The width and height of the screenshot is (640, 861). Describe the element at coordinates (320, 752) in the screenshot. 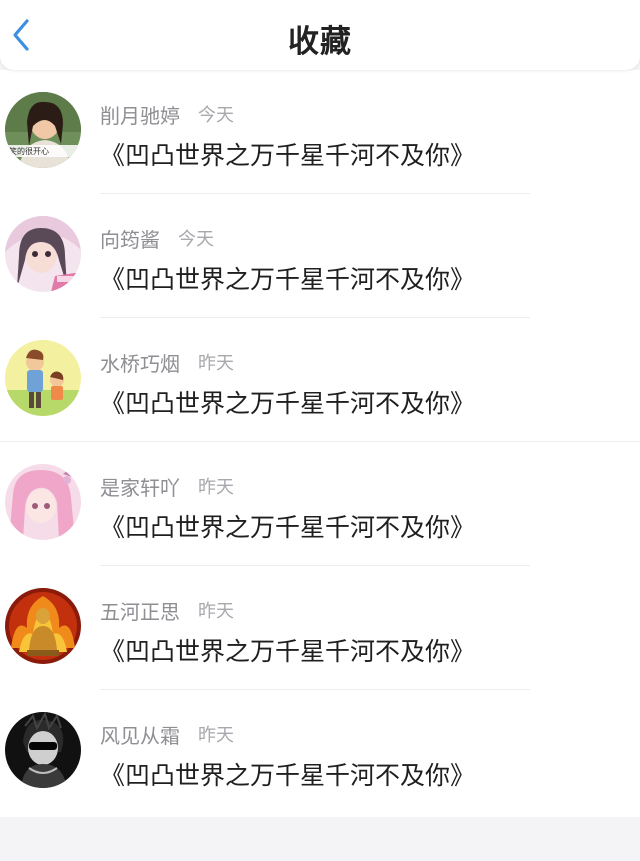

I see `favorite-item: 风见从霜 昨天 《凹凸世界之万千星千河不及你》` at that location.